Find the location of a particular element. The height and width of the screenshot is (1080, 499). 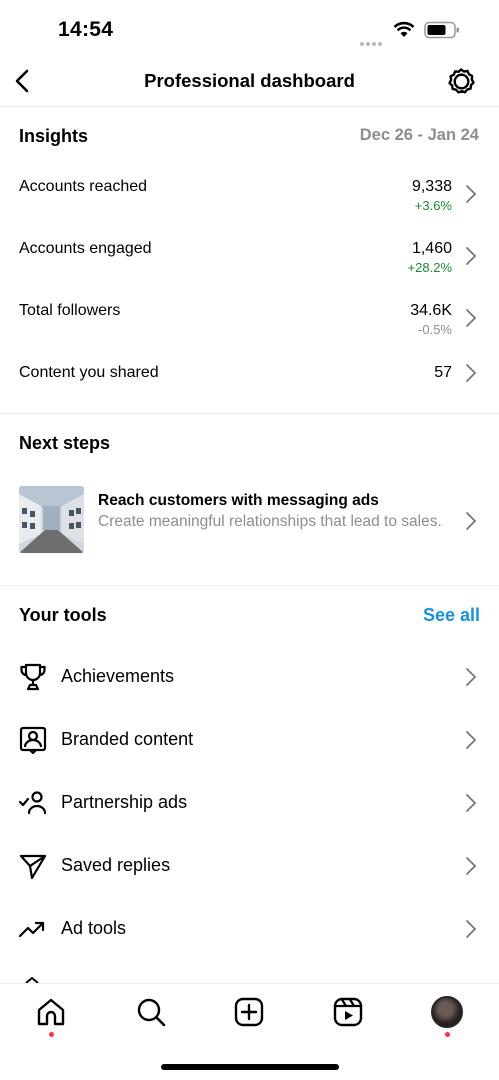

status-time: 14:54 is located at coordinates (86, 29).